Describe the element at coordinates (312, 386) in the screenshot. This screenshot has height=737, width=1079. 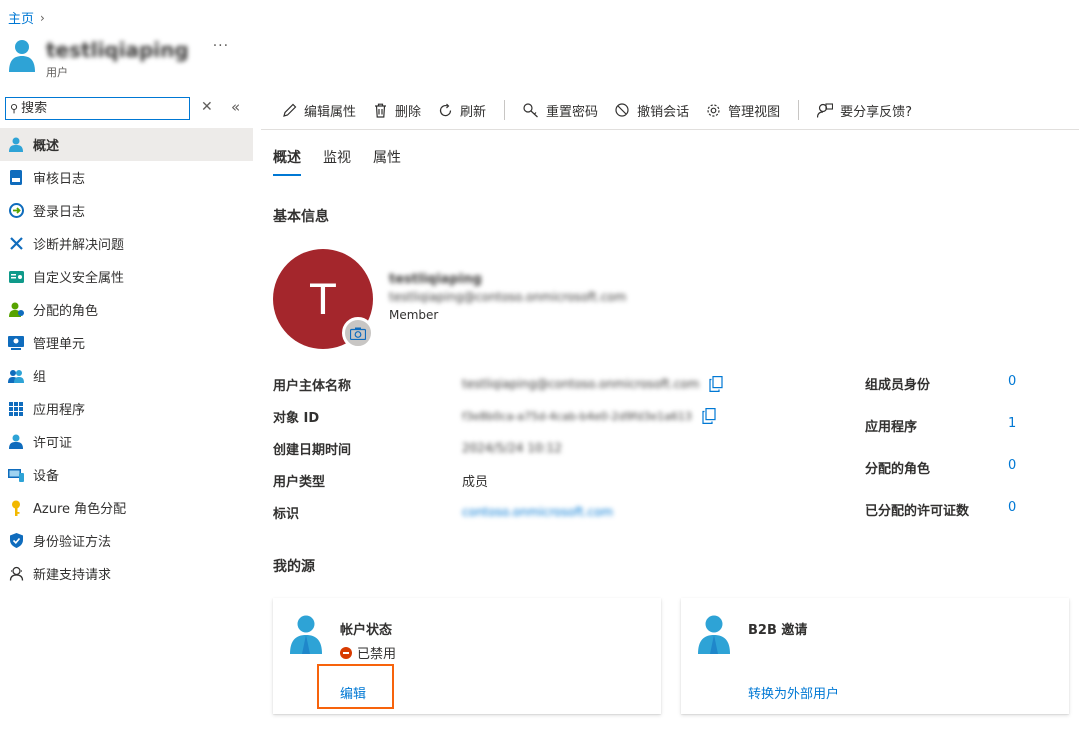
I see `property-label: 用户主体名称` at that location.